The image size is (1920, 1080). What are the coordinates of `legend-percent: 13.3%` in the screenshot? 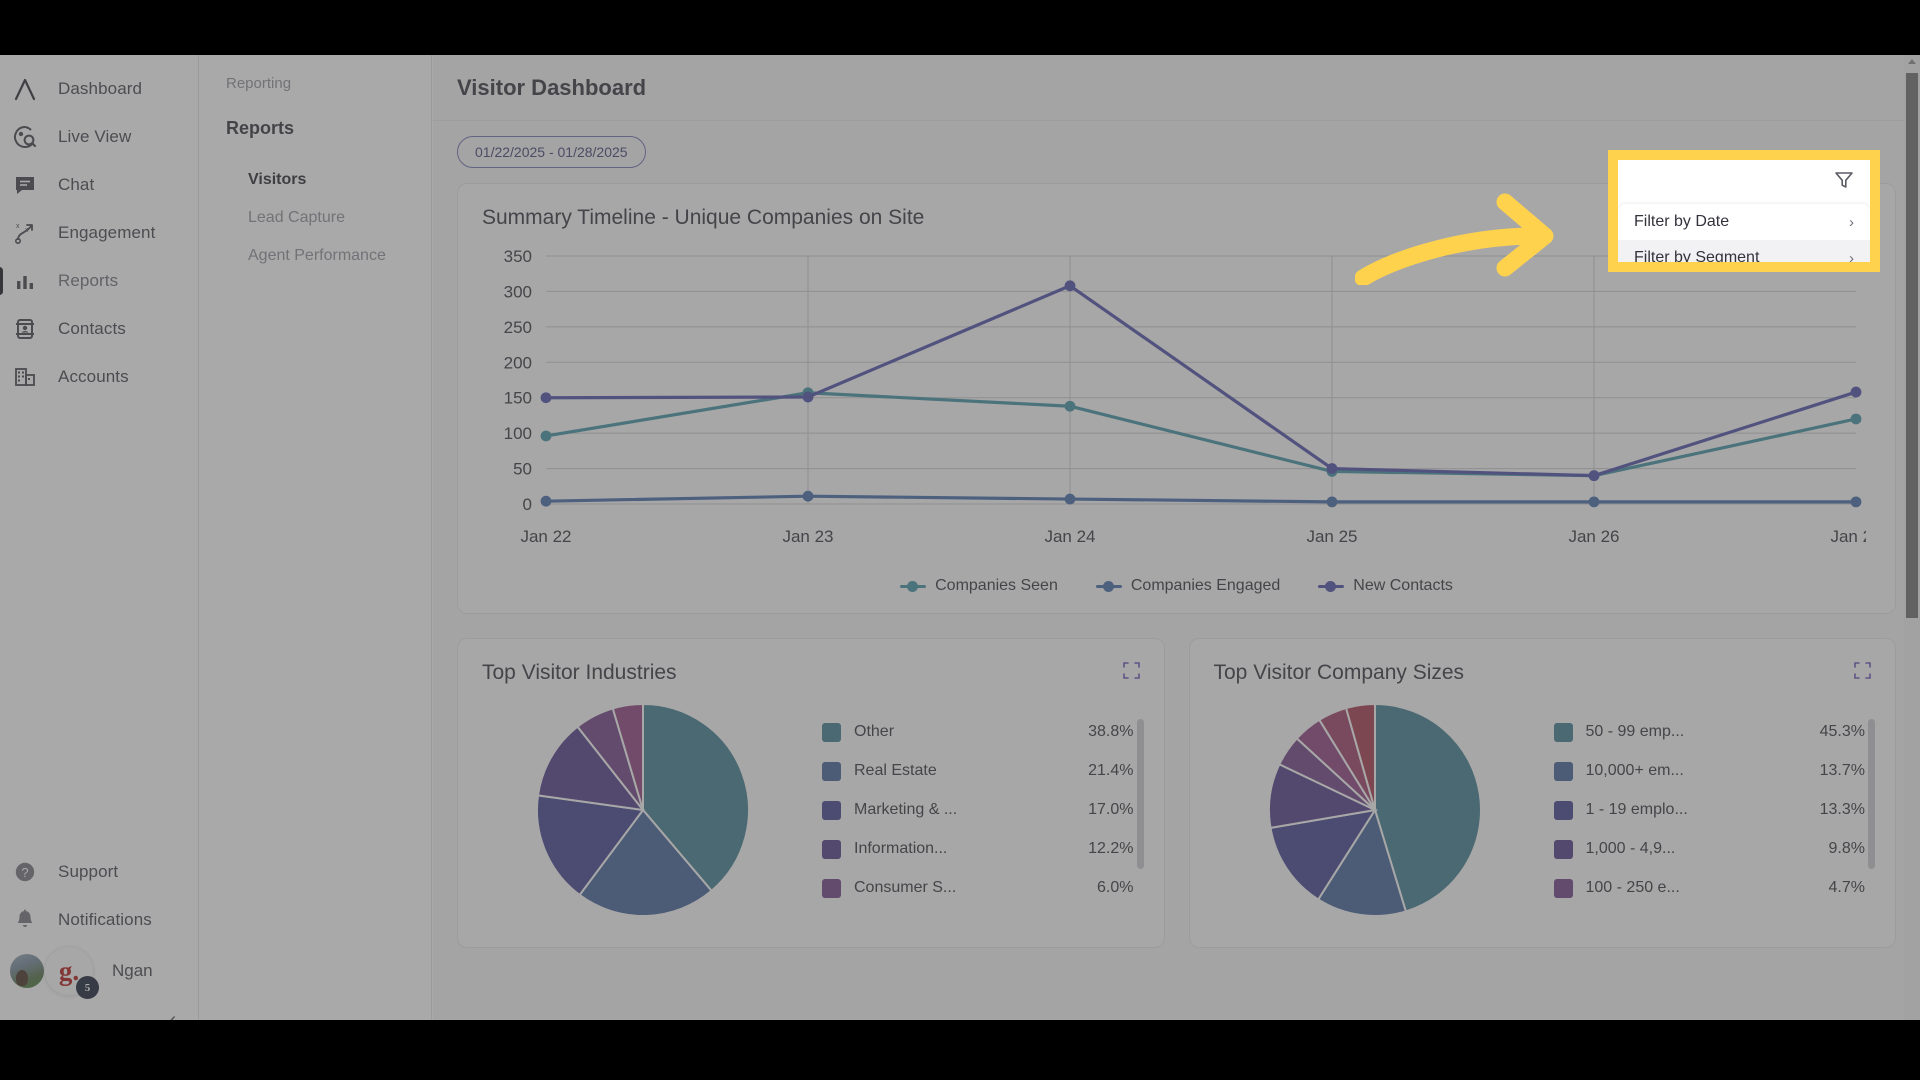 It's located at (1842, 809).